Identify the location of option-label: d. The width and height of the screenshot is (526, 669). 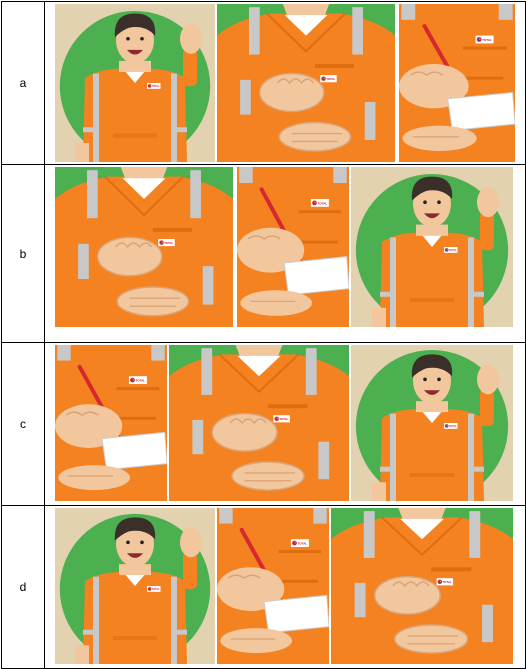
(23, 587).